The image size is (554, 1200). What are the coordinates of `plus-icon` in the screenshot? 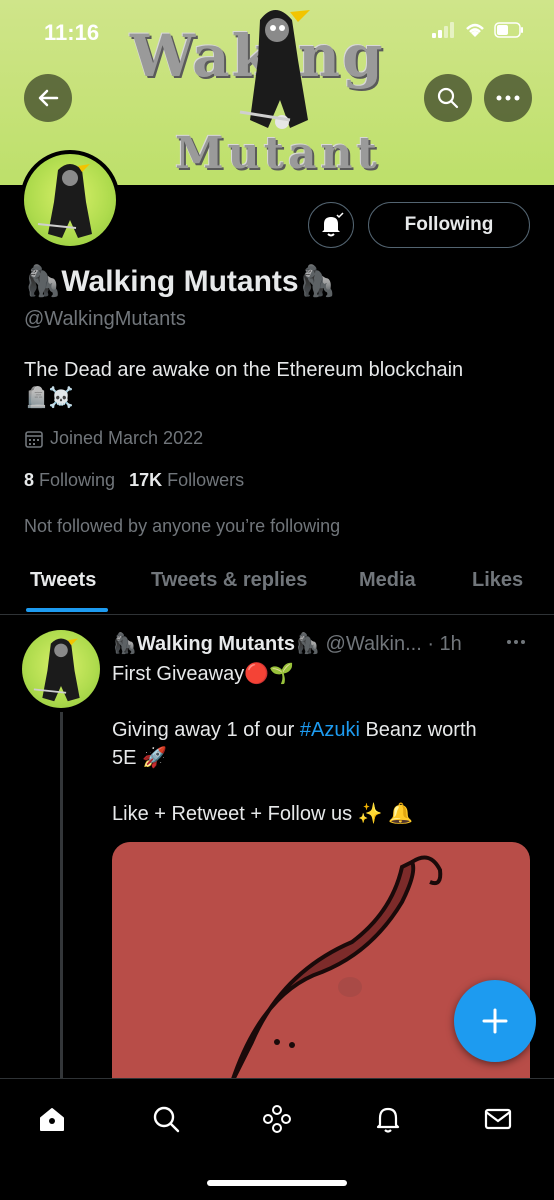 It's located at (495, 1021).